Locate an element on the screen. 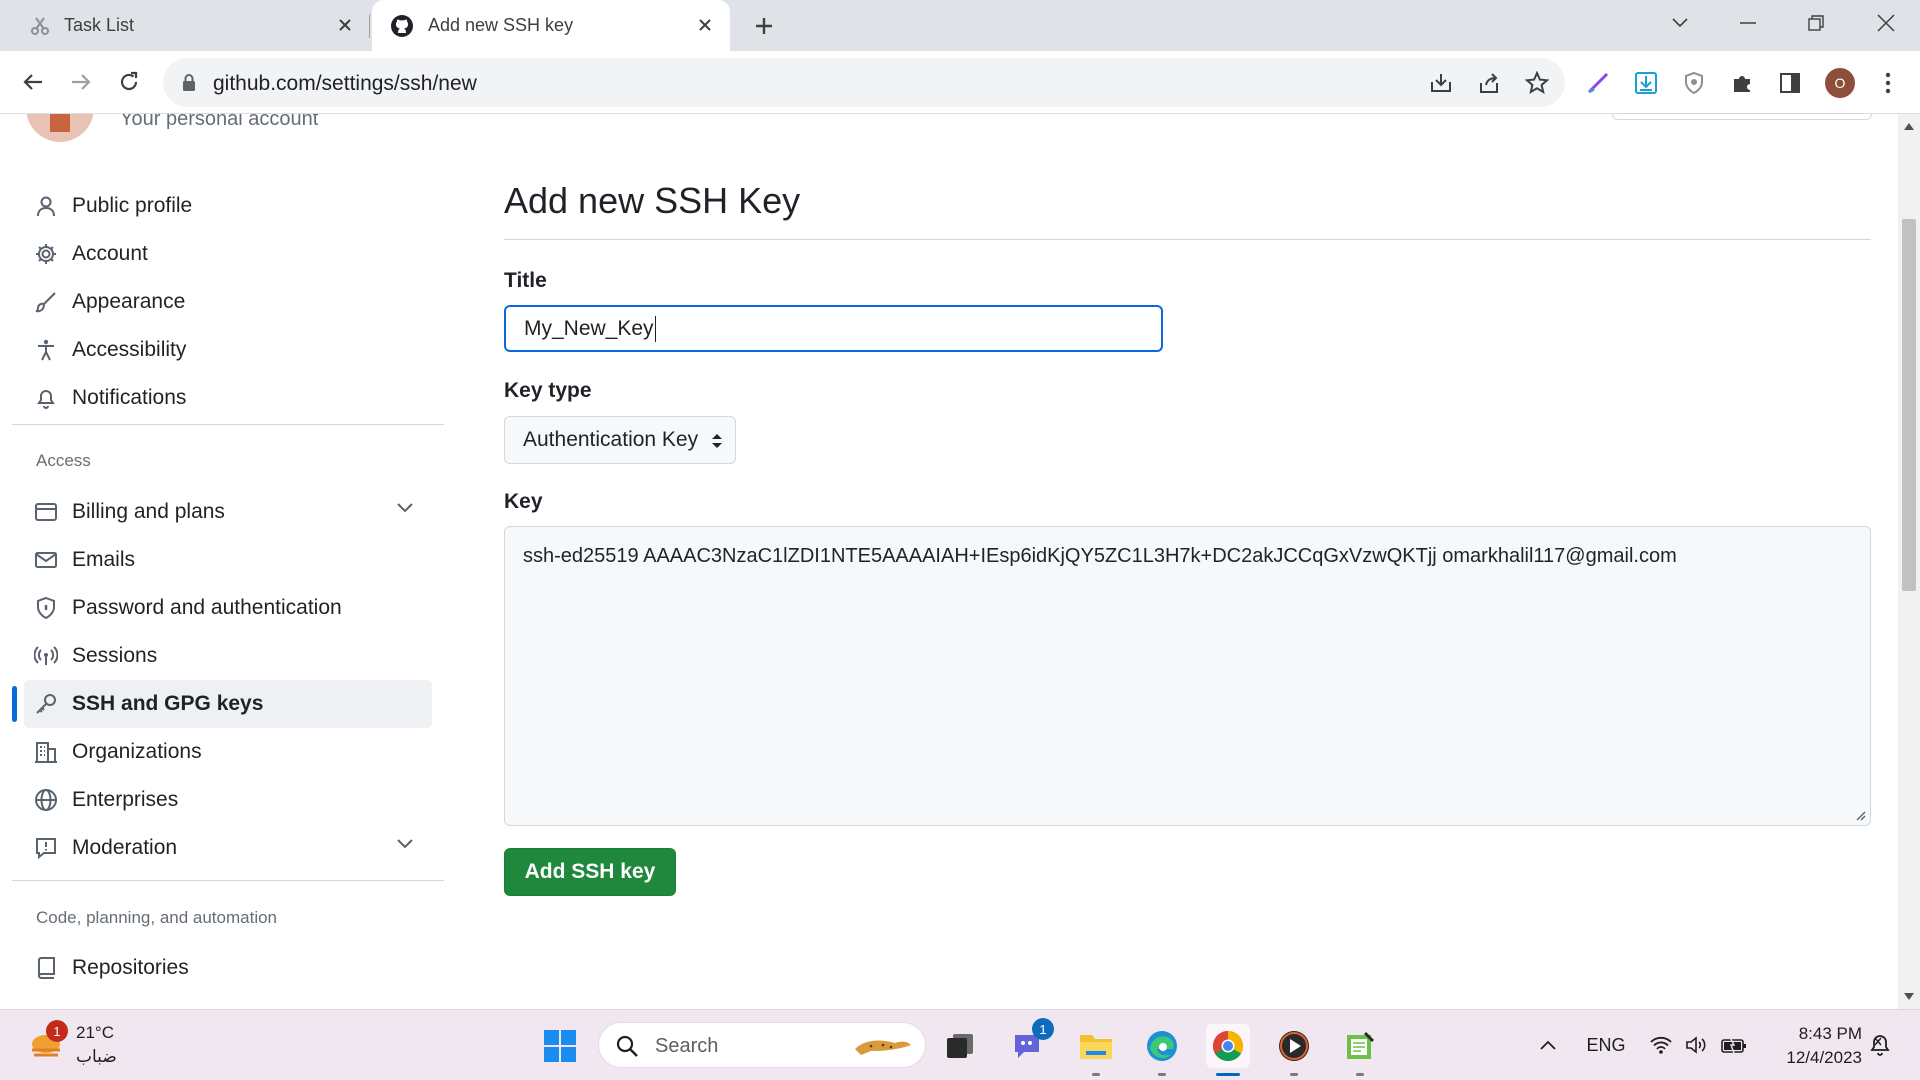 Image resolution: width=1920 pixels, height=1080 pixels. download-extension-icon is located at coordinates (1646, 83).